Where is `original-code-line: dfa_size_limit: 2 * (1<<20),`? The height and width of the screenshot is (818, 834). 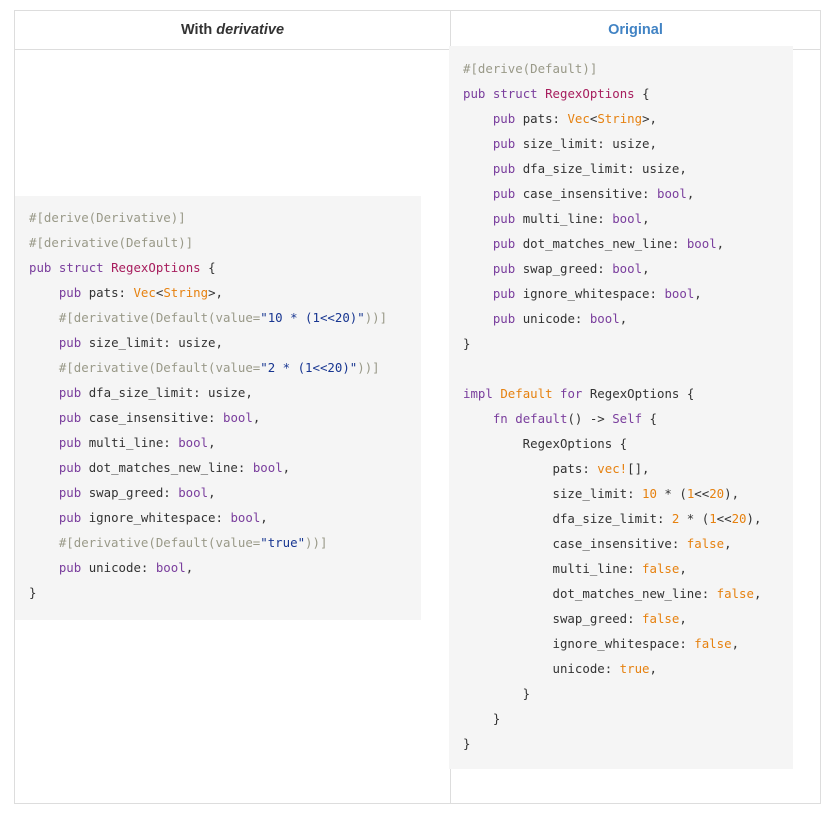 original-code-line: dfa_size_limit: 2 * (1<<20), is located at coordinates (612, 518).